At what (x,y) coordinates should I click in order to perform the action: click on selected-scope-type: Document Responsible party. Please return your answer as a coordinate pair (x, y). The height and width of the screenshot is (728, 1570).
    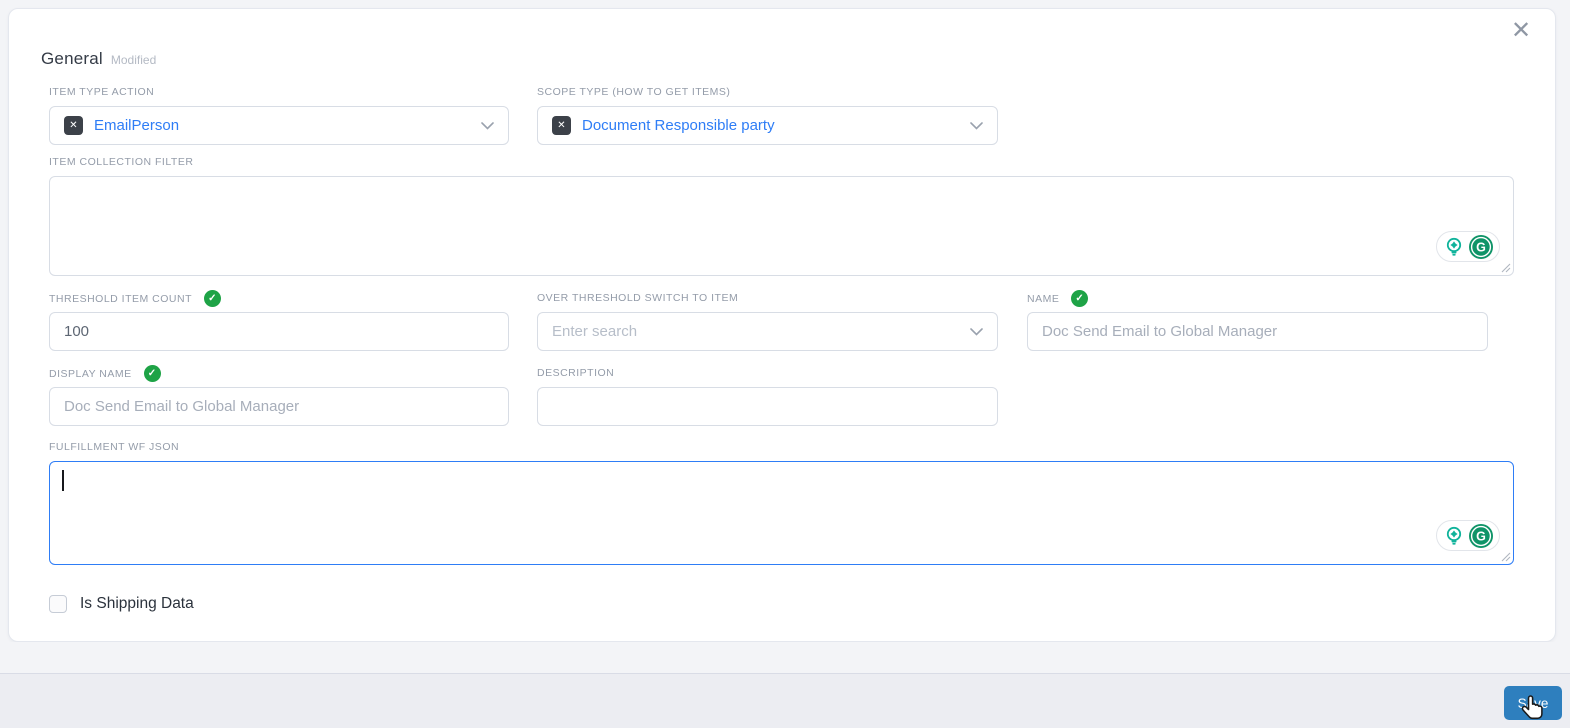
    Looking at the image, I should click on (678, 125).